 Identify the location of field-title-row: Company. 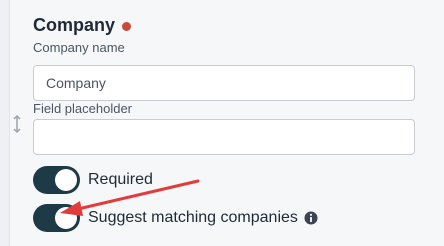
(82, 25).